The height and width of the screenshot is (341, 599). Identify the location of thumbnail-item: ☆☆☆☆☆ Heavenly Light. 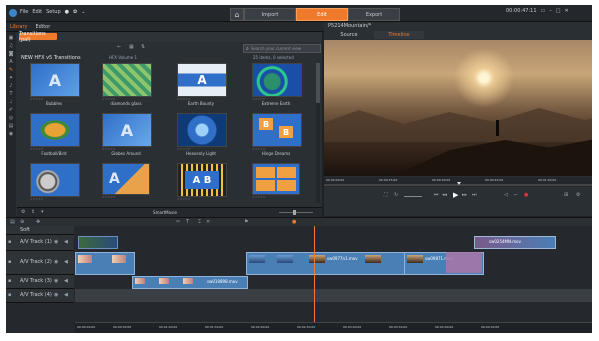
(202, 134).